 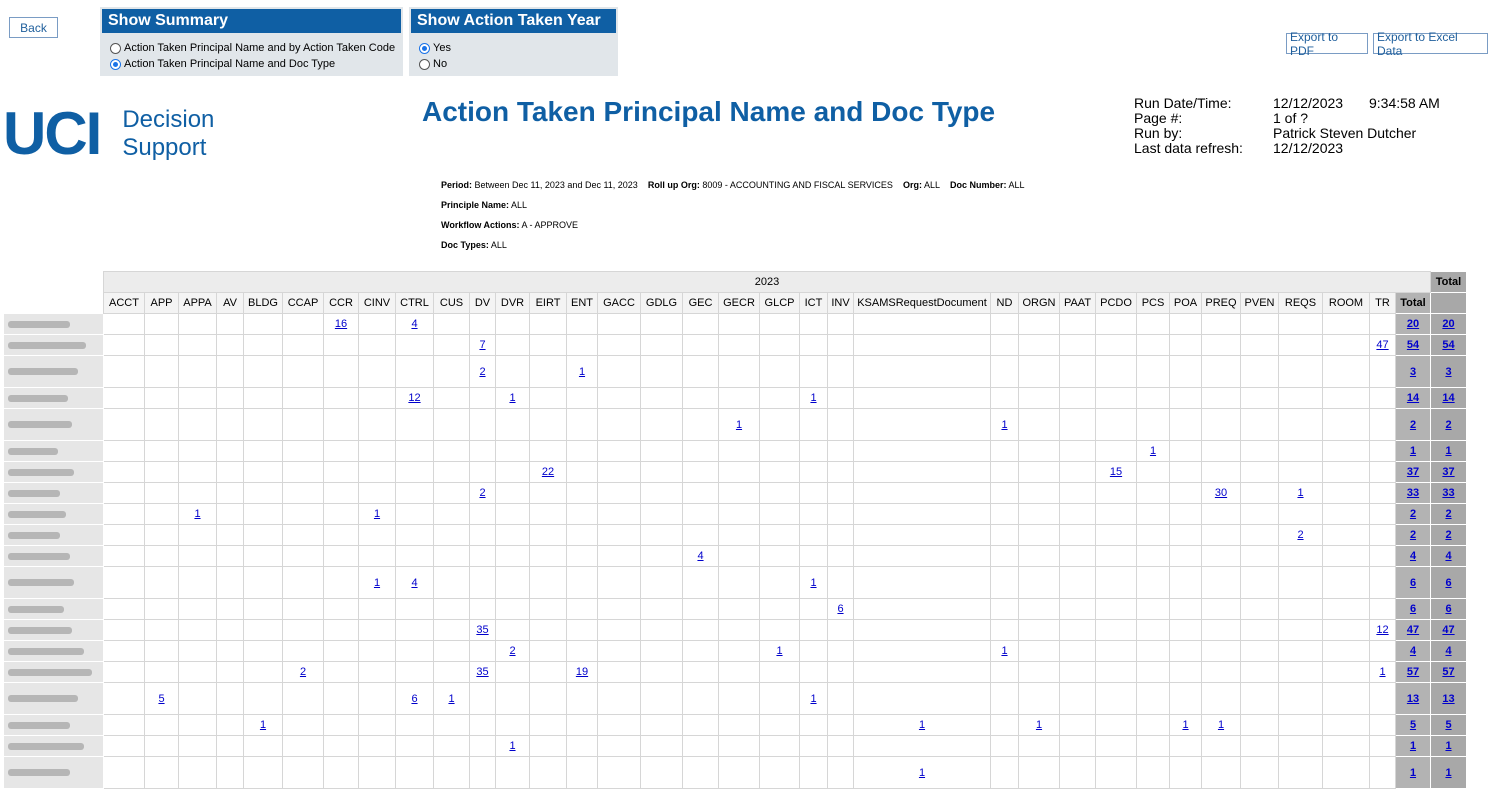 I want to click on row-total-link: 33, so click(x=1413, y=493).